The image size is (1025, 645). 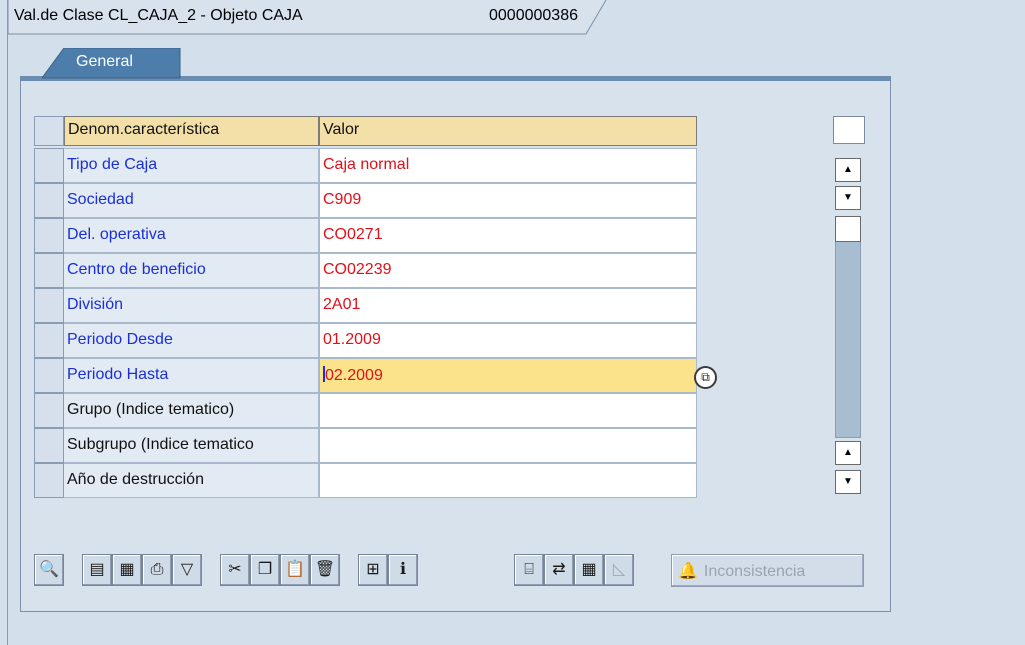 I want to click on scroll-page-up-icon: ▲, so click(x=848, y=453).